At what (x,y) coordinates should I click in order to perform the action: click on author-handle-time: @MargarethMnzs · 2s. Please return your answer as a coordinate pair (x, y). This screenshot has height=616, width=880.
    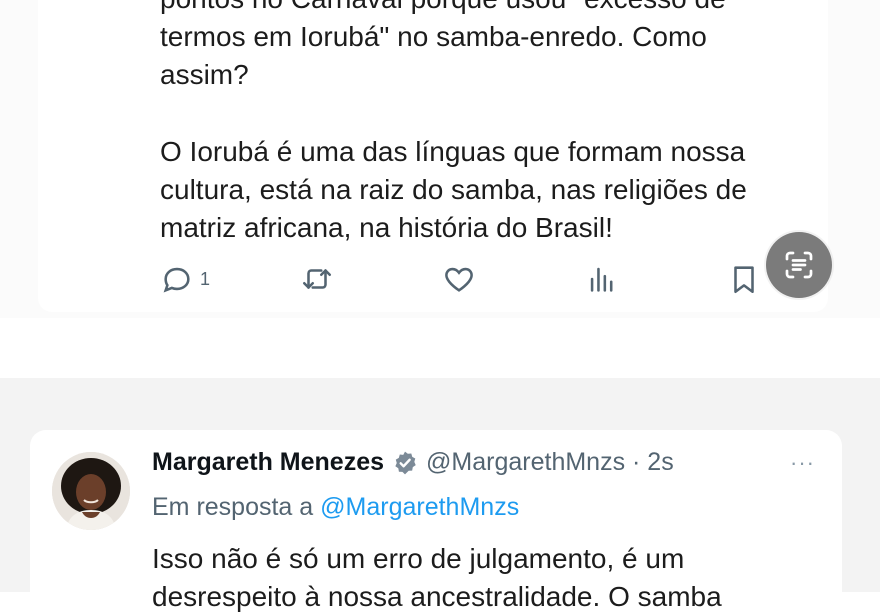
    Looking at the image, I should click on (550, 462).